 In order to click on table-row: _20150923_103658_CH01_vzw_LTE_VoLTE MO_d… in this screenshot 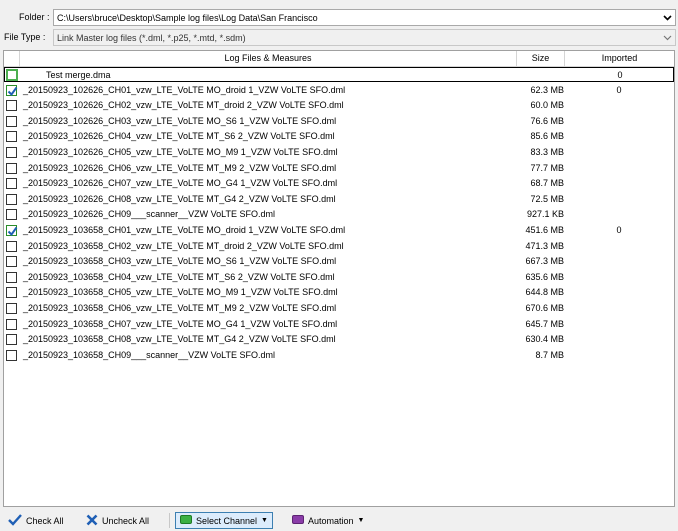, I will do `click(339, 230)`.